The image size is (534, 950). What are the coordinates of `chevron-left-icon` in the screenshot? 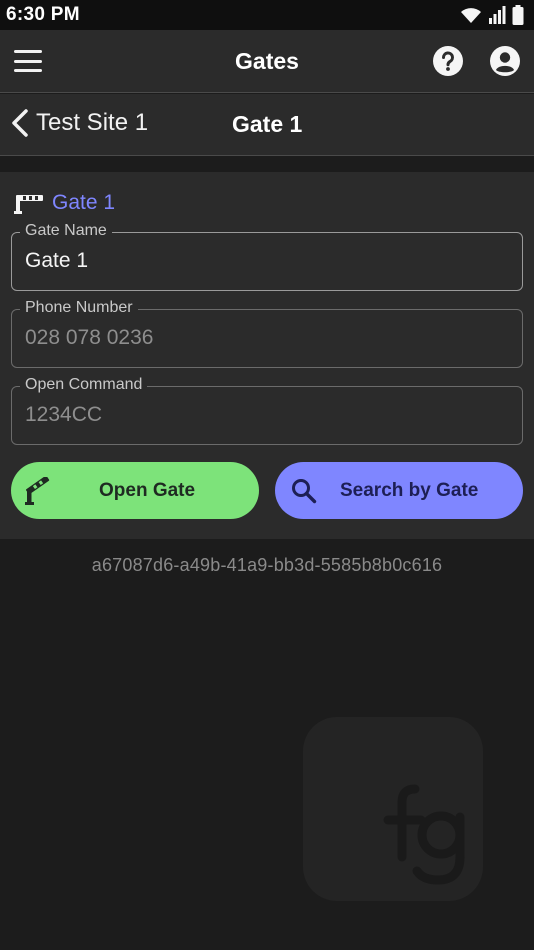 It's located at (20, 123).